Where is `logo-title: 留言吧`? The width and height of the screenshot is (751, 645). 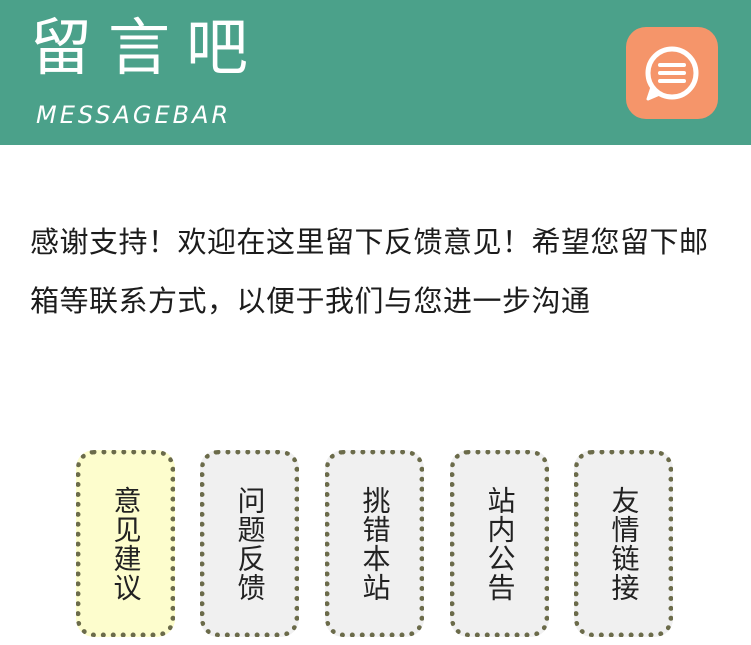
logo-title: 留言吧 is located at coordinates (147, 47).